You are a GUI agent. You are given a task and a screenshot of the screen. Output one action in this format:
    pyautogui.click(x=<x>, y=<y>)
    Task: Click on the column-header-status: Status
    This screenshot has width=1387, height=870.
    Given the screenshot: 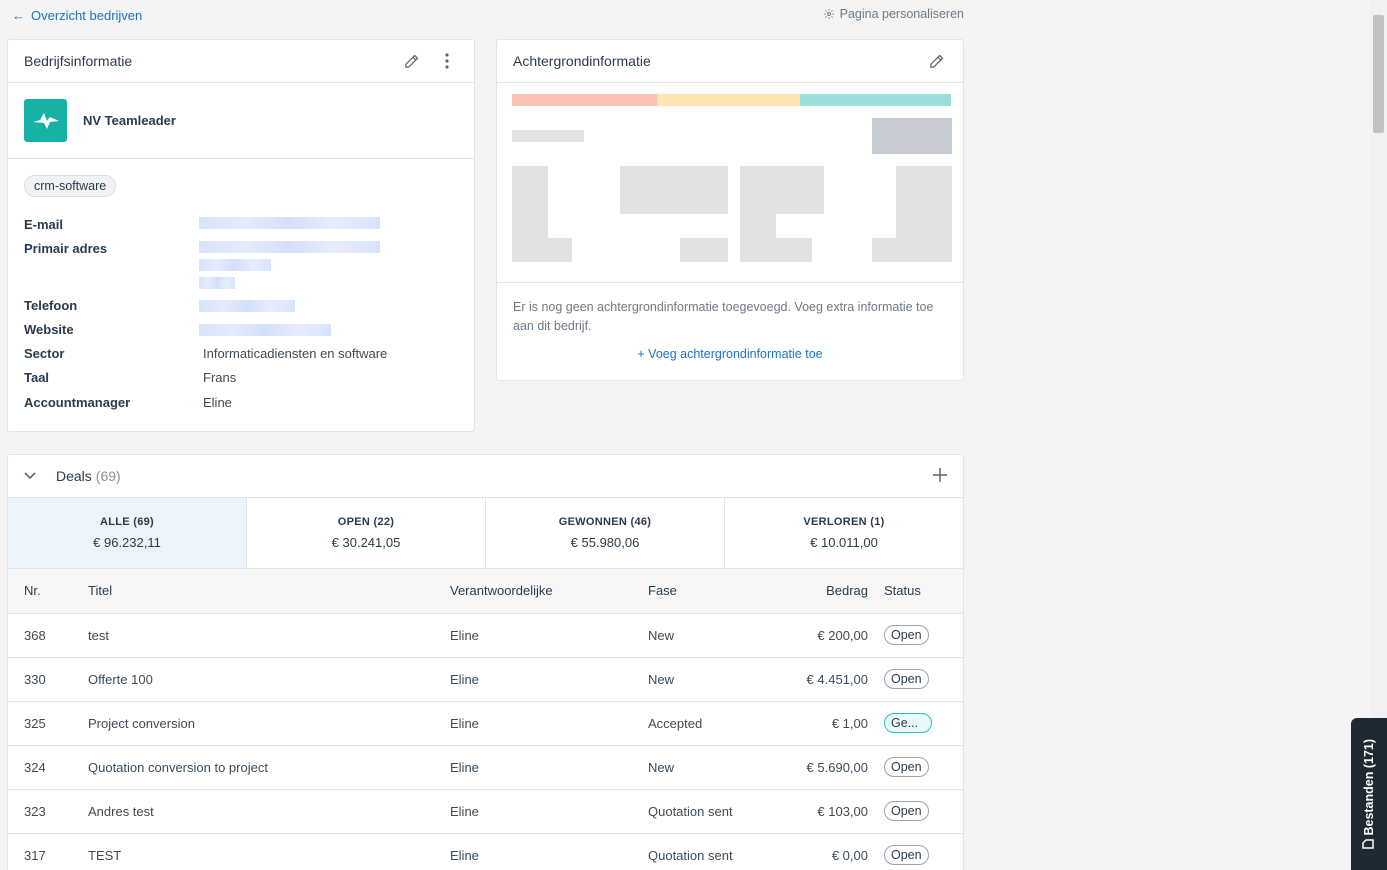 What is the action you would take?
    pyautogui.click(x=923, y=591)
    